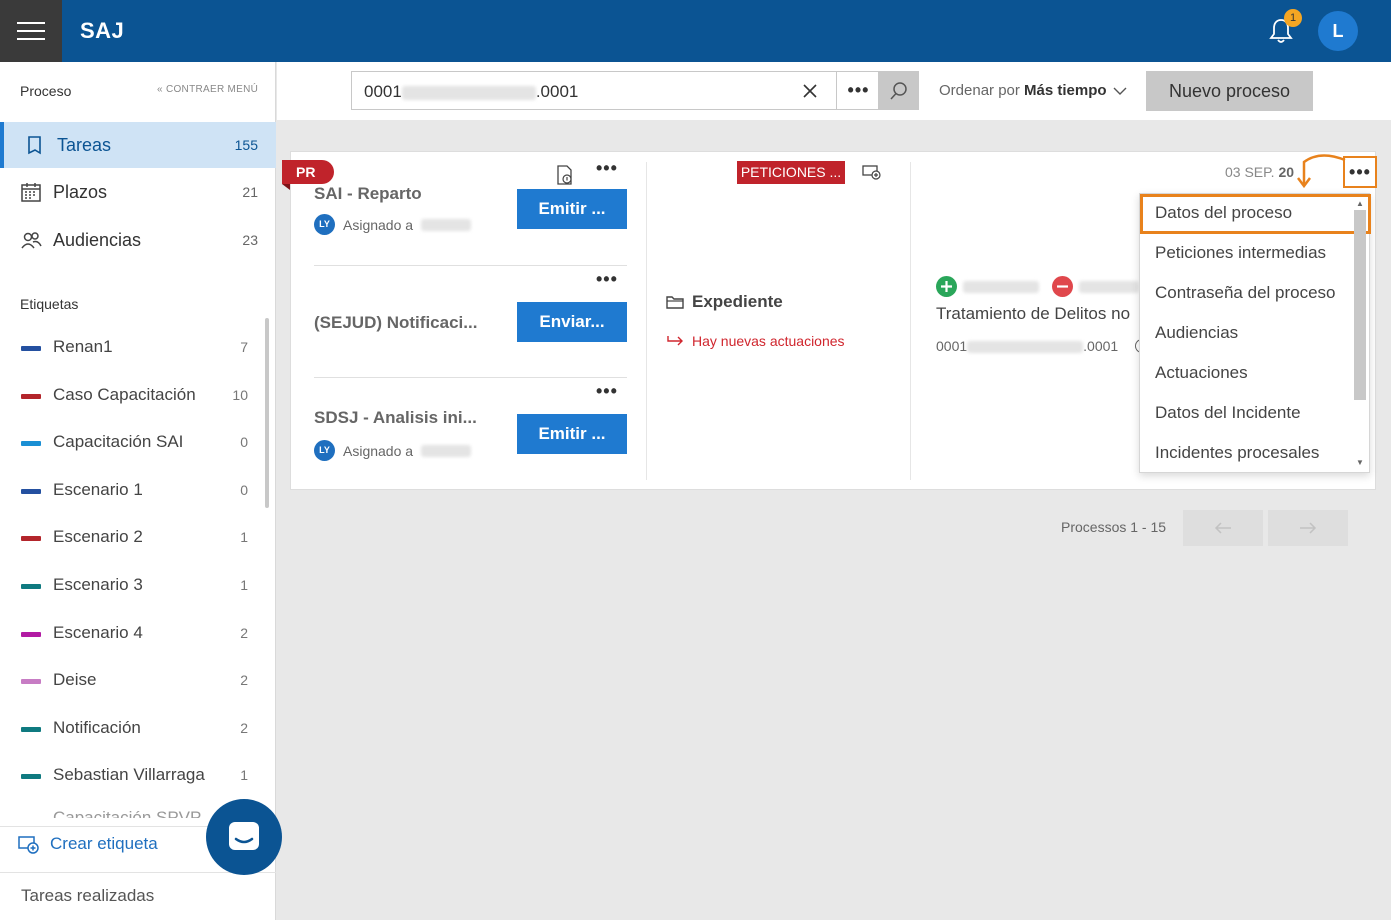 This screenshot has height=920, width=1391. Describe the element at coordinates (1237, 453) in the screenshot. I see `menu-item: Incidentes procesales` at that location.